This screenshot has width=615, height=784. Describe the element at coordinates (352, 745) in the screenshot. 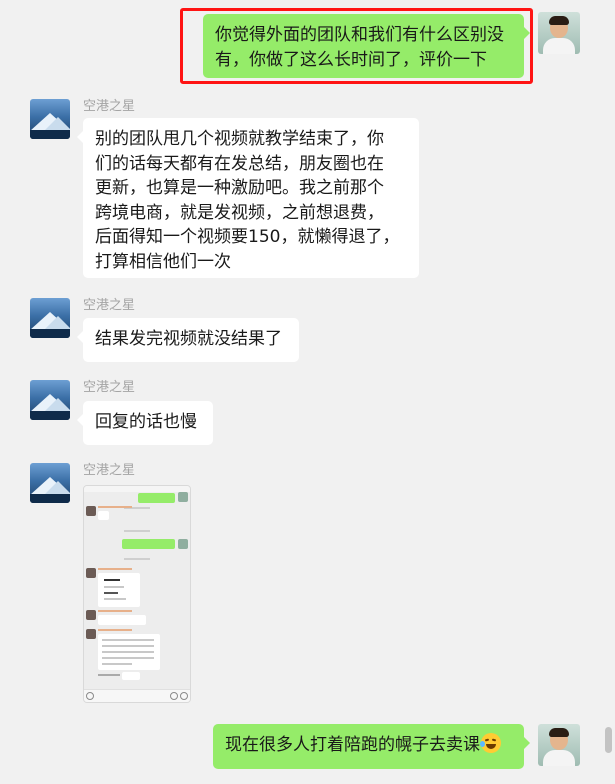

I see `message-text: 现在很多人打着陪跑的幌子去卖课` at that location.